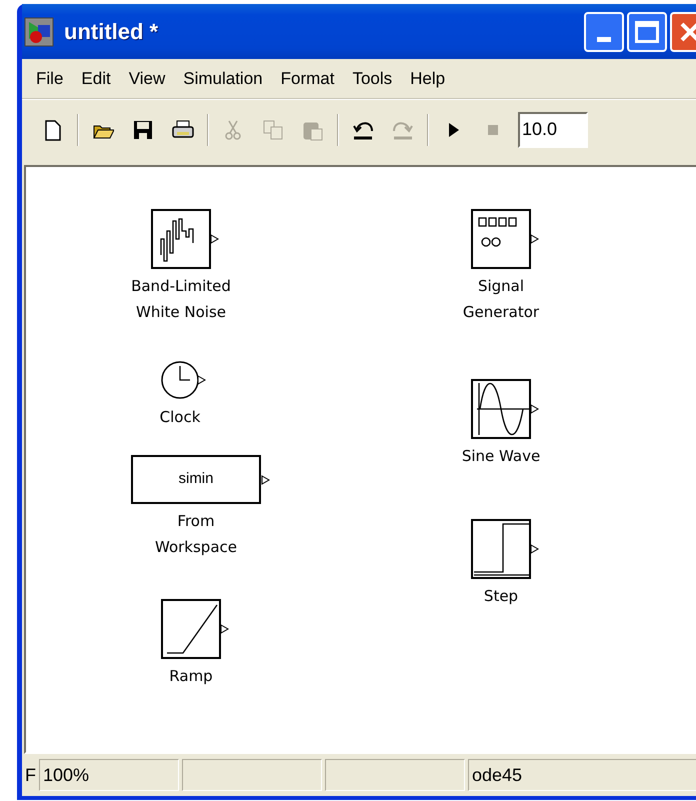  What do you see at coordinates (183, 129) in the screenshot?
I see `printer-icon` at bounding box center [183, 129].